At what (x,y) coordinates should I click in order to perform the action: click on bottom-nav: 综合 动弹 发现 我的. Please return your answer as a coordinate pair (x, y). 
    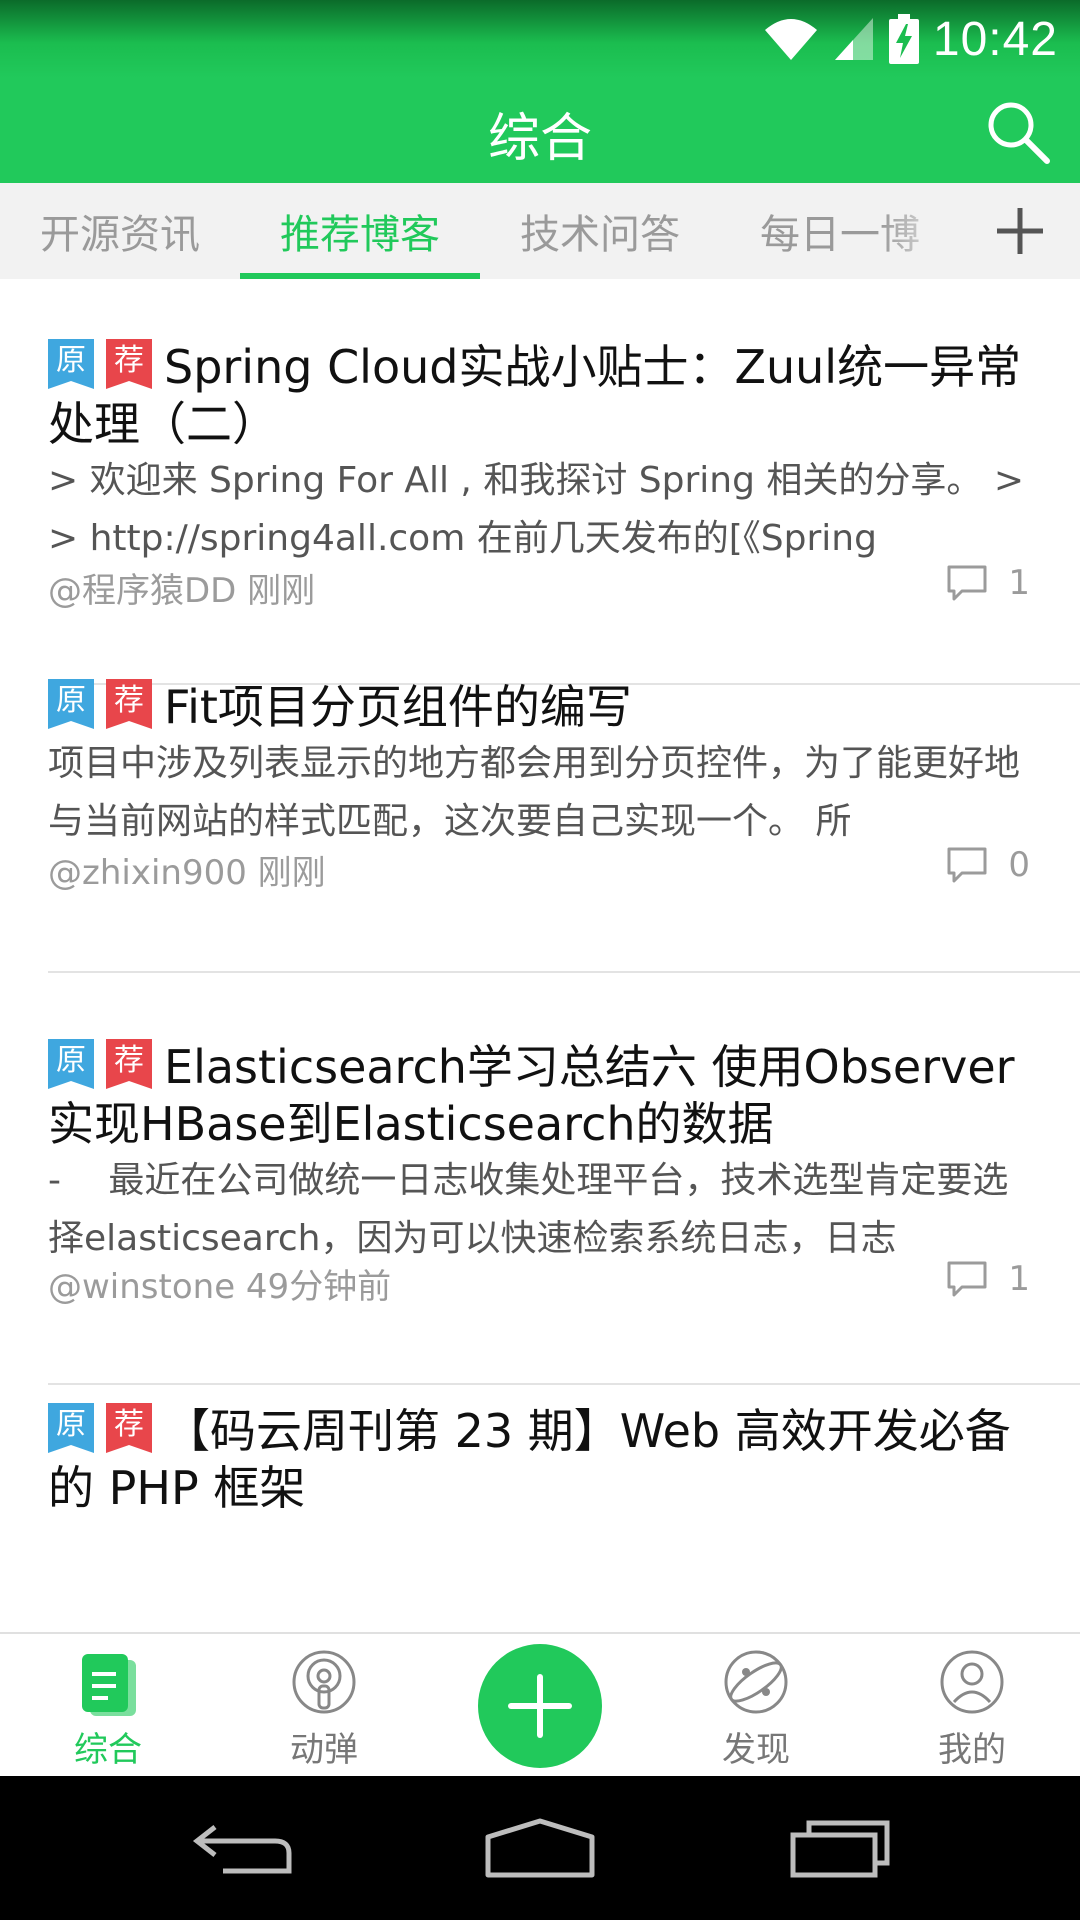
    Looking at the image, I should click on (540, 1704).